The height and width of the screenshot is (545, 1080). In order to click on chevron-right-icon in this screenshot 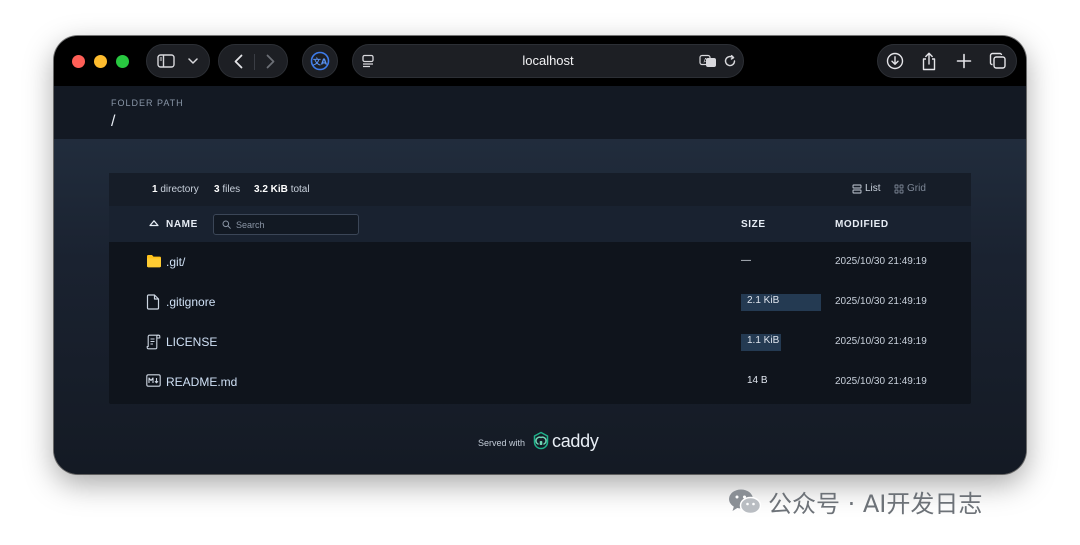, I will do `click(270, 61)`.